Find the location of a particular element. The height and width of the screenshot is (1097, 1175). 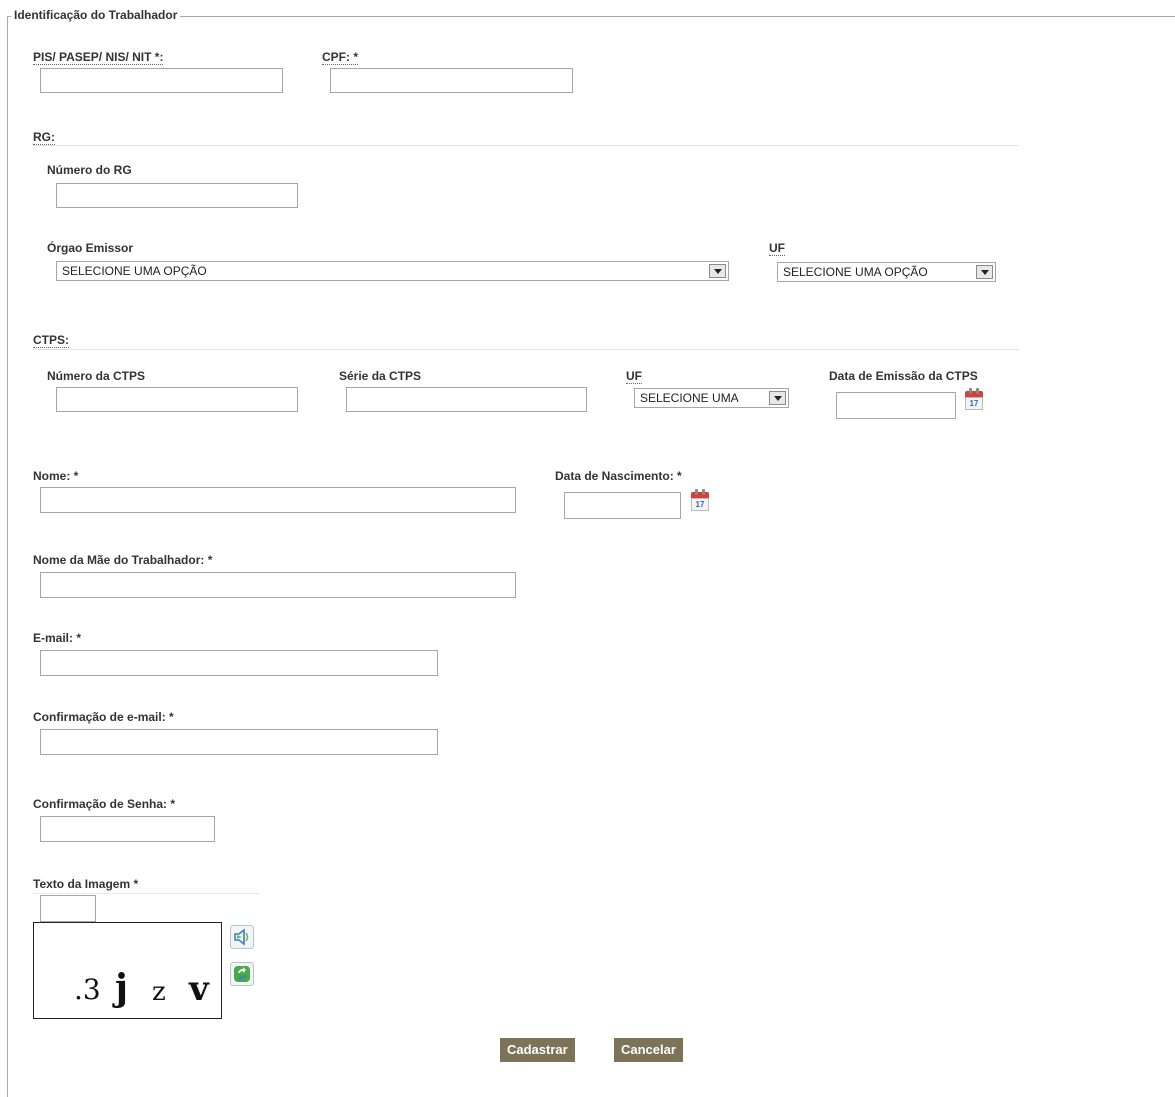

ctps-data-label: Data de Emissão da CTPS is located at coordinates (903, 376).